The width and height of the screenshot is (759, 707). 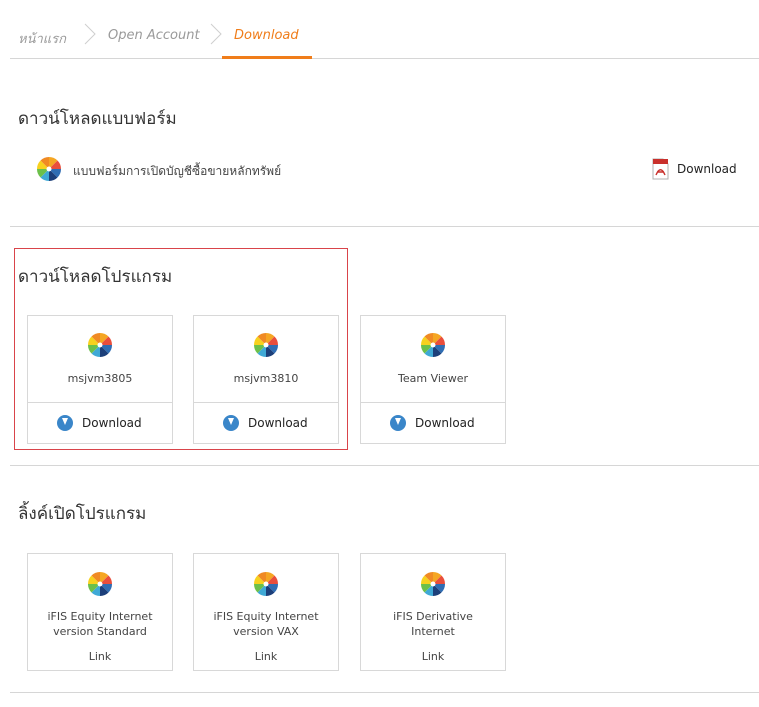 I want to click on link-card-title: iFIS Derivative, so click(x=433, y=616).